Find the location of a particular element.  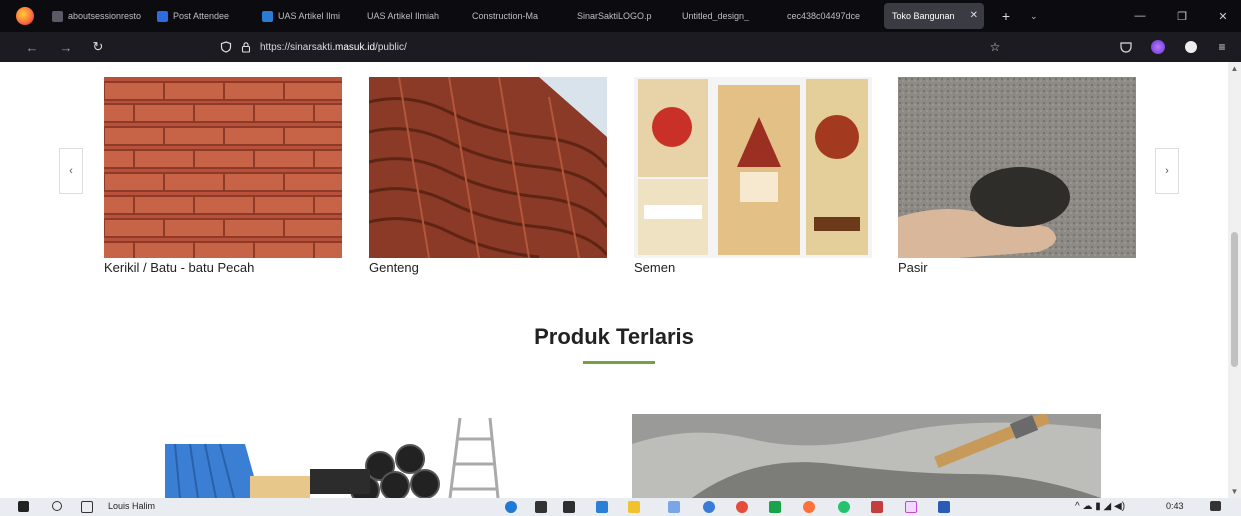

scroll-up-icon: ▲ is located at coordinates (1234, 68).